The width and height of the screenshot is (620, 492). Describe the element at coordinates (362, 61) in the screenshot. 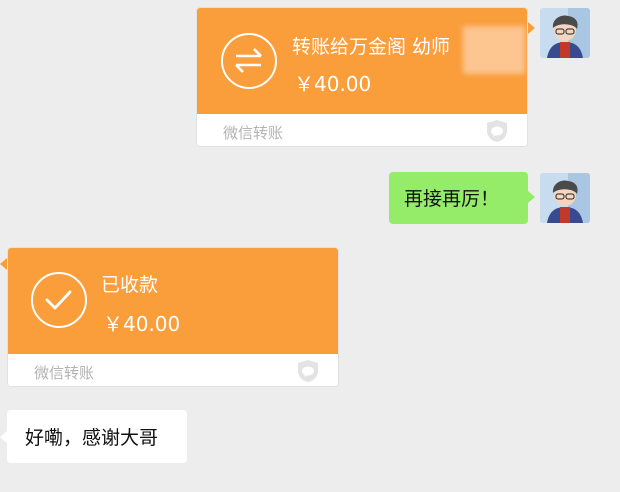

I see `transfer-card-body: 转账给万金阁 幼师 ￥40.00` at that location.